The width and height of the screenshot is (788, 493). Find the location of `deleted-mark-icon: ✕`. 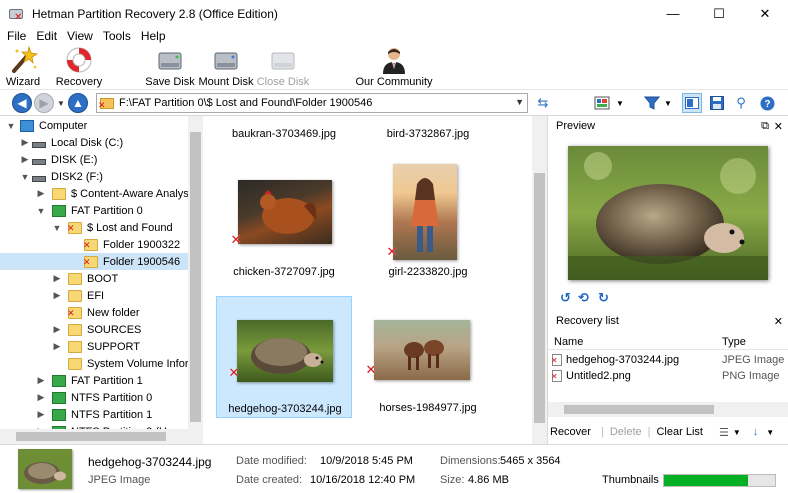

deleted-mark-icon: ✕ is located at coordinates (392, 251).